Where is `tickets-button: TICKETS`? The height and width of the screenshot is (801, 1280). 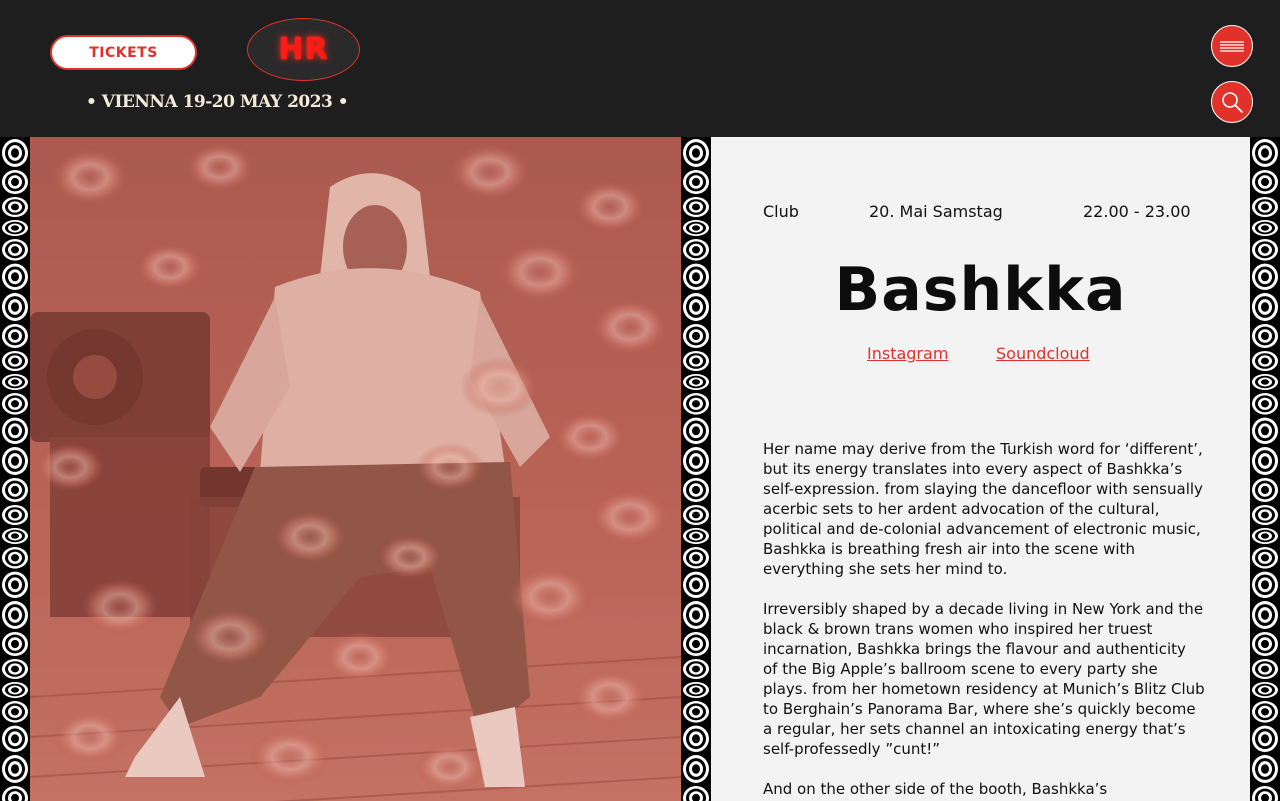 tickets-button: TICKETS is located at coordinates (123, 52).